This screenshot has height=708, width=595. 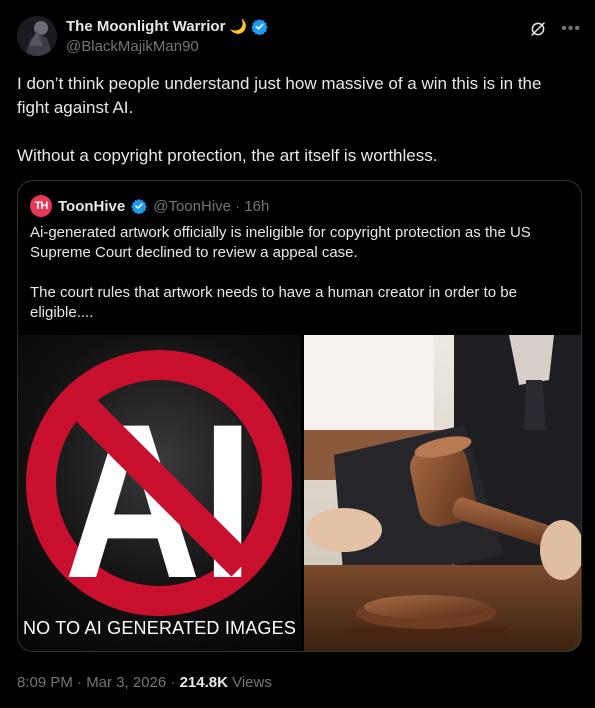 What do you see at coordinates (555, 29) in the screenshot?
I see `header-actions: •••` at bounding box center [555, 29].